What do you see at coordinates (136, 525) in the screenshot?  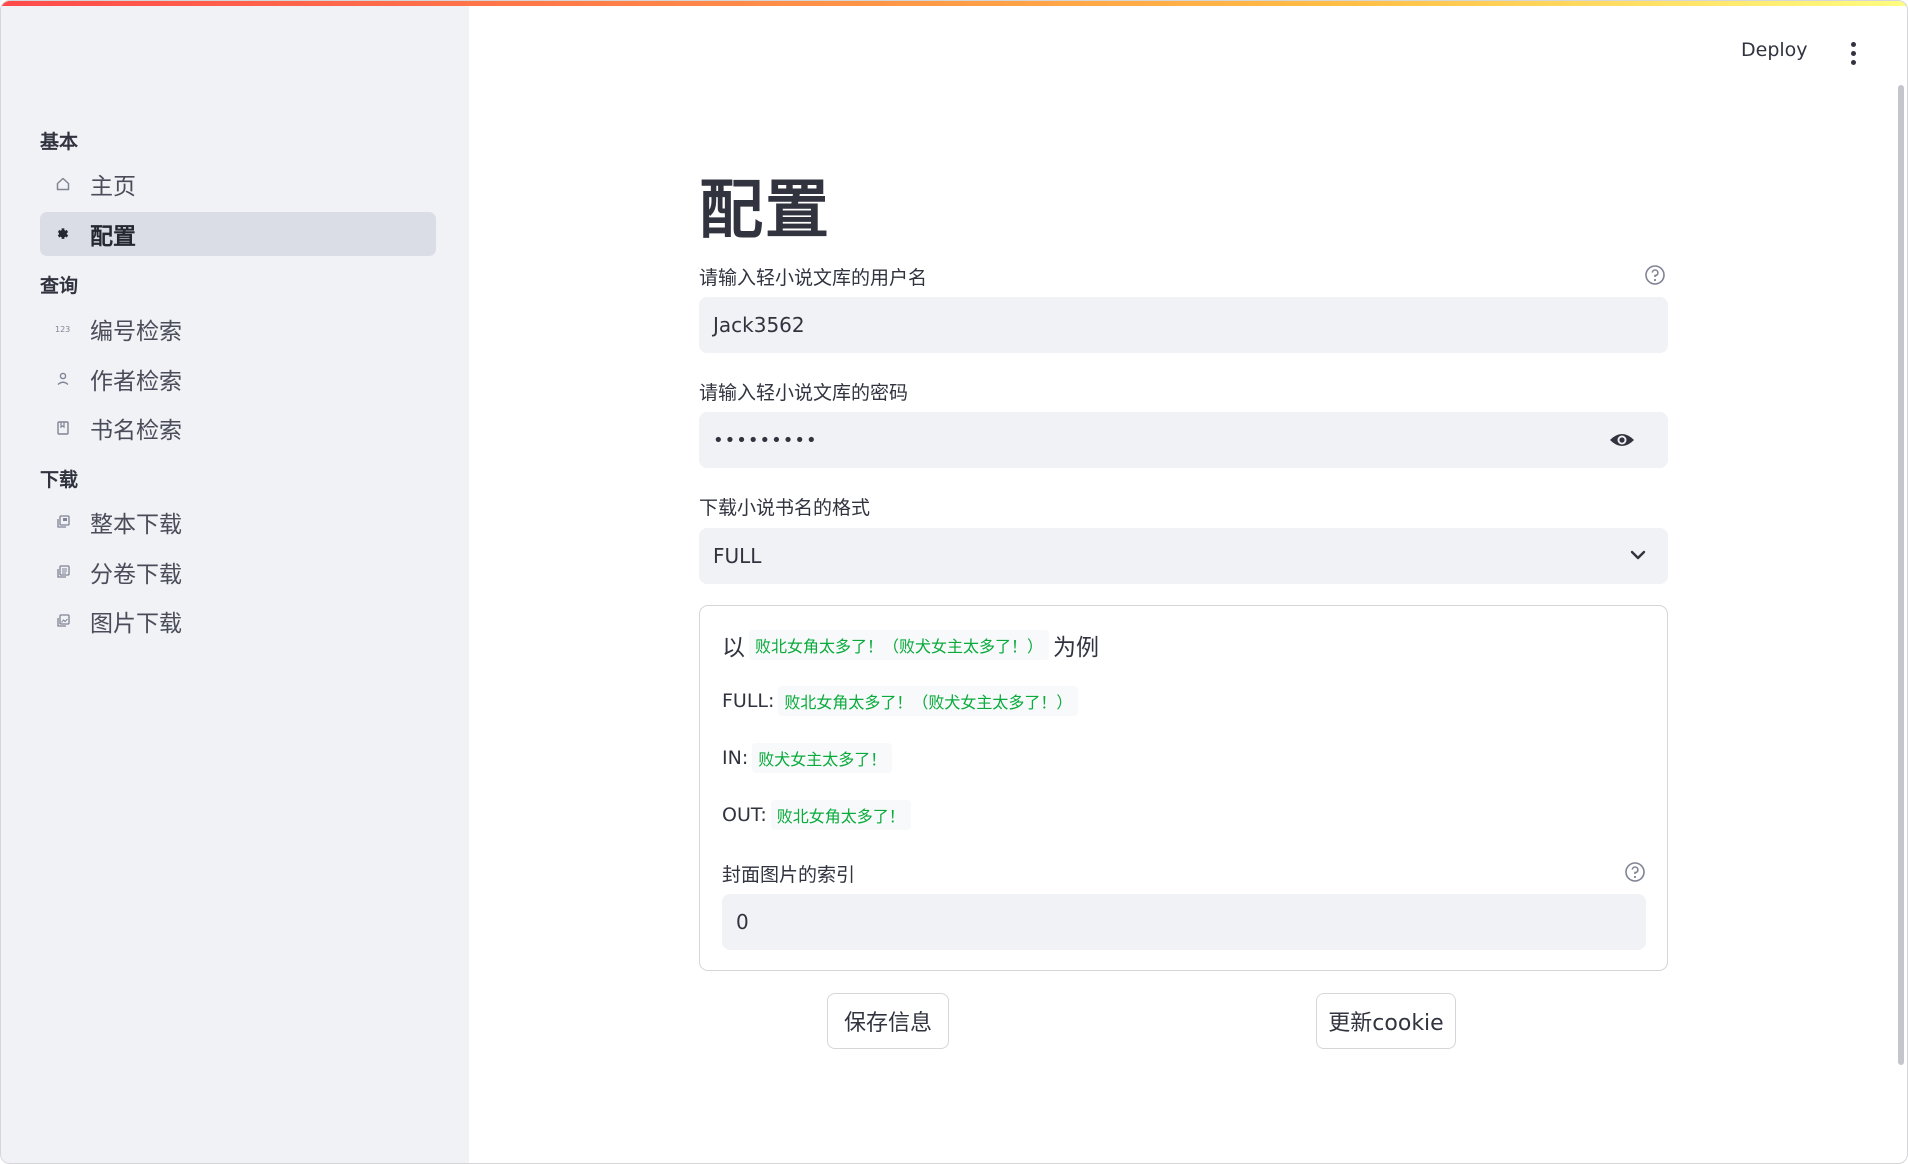 I see `sidebar-item-label: 整本下载` at bounding box center [136, 525].